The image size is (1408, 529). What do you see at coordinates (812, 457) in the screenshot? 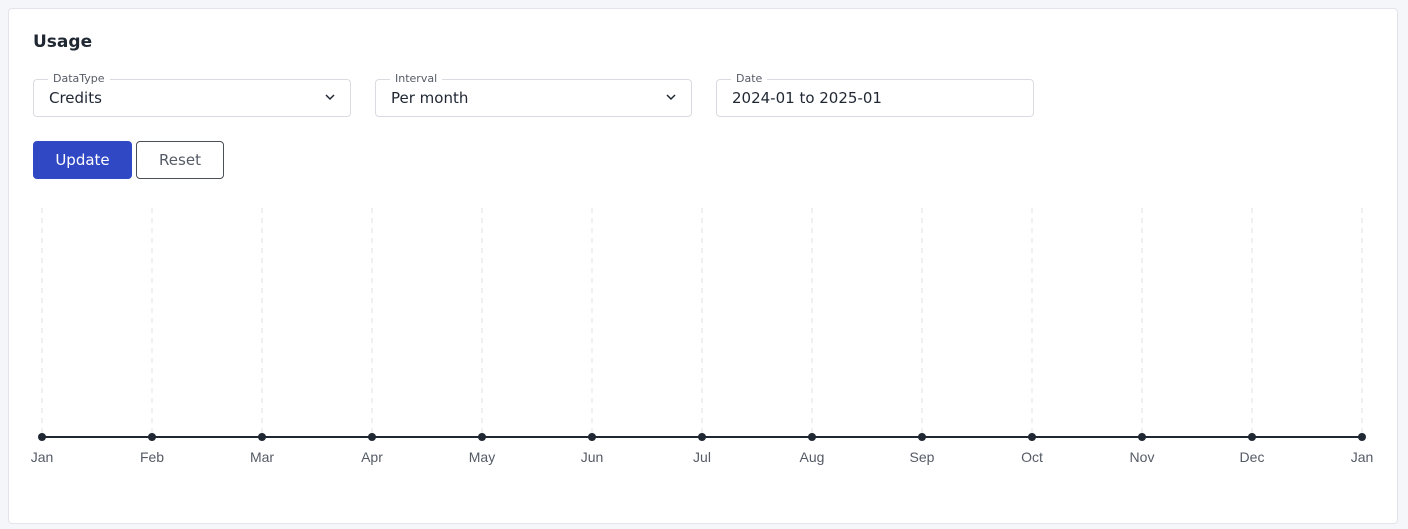
I see `x-tick-label: Aug` at bounding box center [812, 457].